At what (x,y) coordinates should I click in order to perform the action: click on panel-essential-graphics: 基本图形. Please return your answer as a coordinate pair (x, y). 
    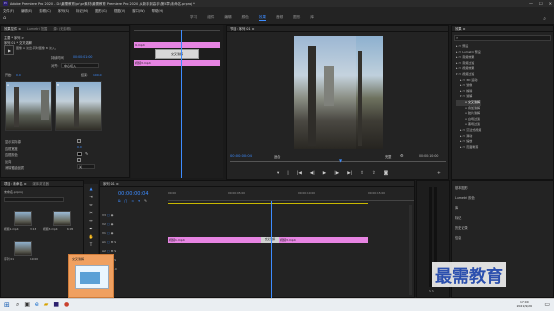
    Looking at the image, I should click on (504, 188).